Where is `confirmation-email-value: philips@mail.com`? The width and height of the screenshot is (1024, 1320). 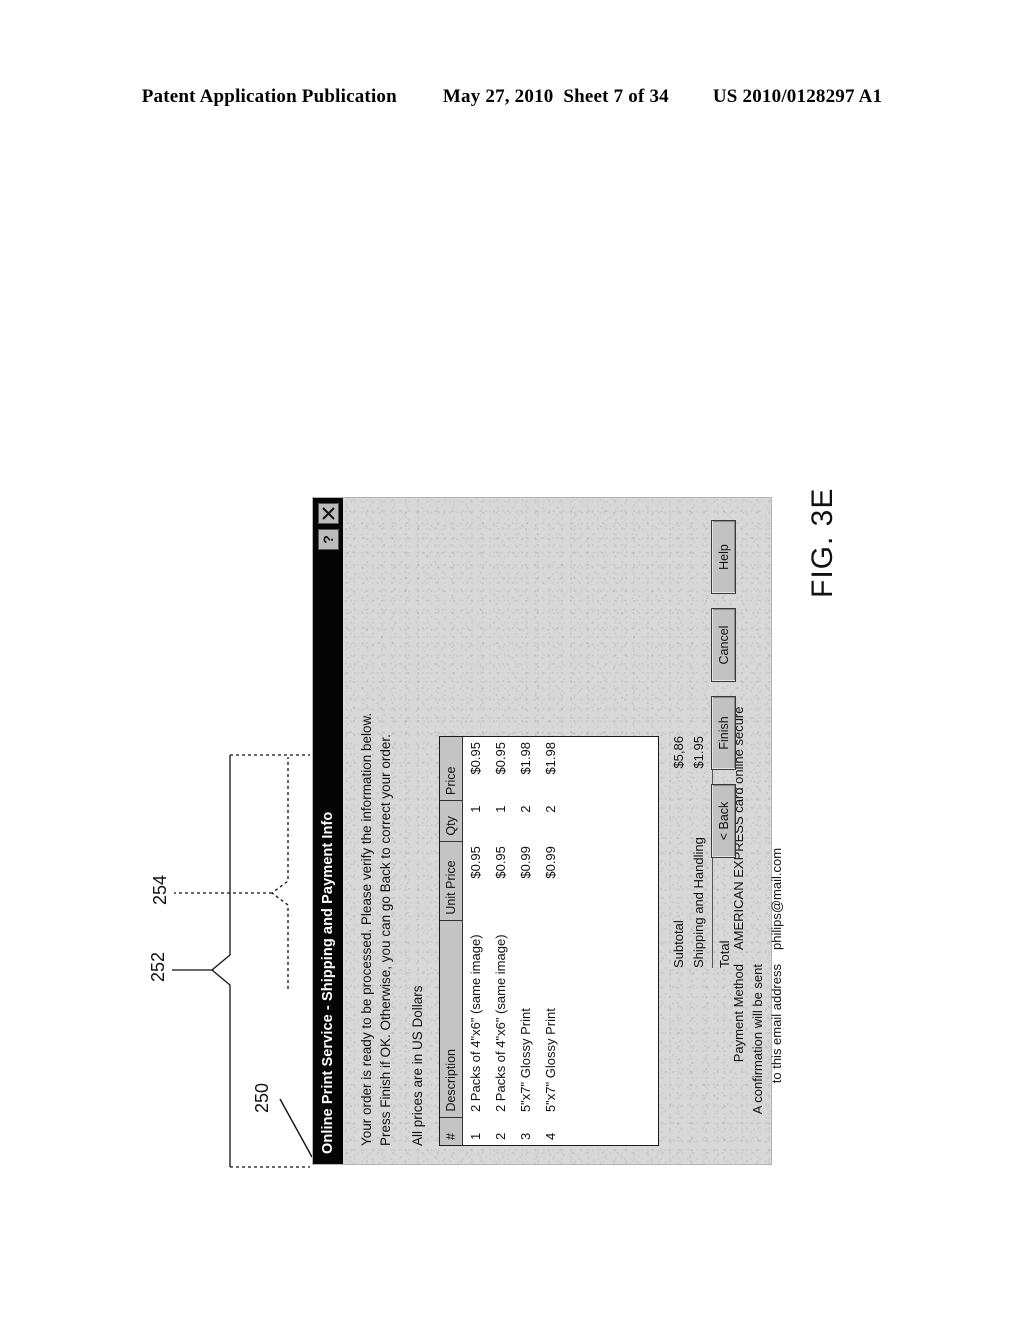 confirmation-email-value: philips@mail.com is located at coordinates (776, 898).